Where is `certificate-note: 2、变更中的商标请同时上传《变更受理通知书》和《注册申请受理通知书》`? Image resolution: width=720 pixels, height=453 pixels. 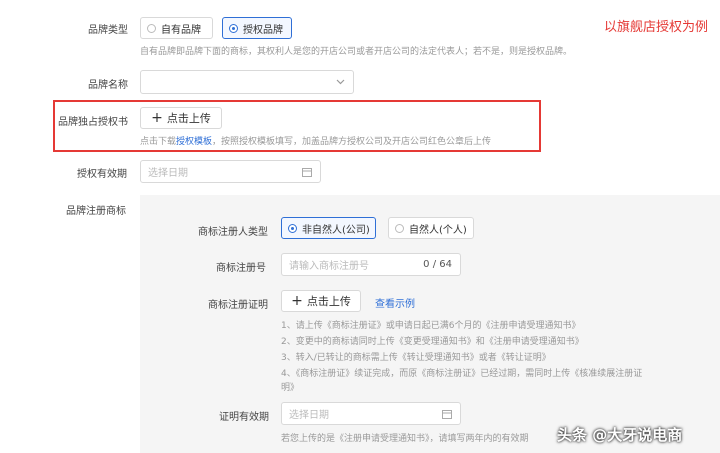
certificate-note: 2、变更中的商标请同时上传《变更受理通知书》和《注册申请受理通知书》 is located at coordinates (432, 342).